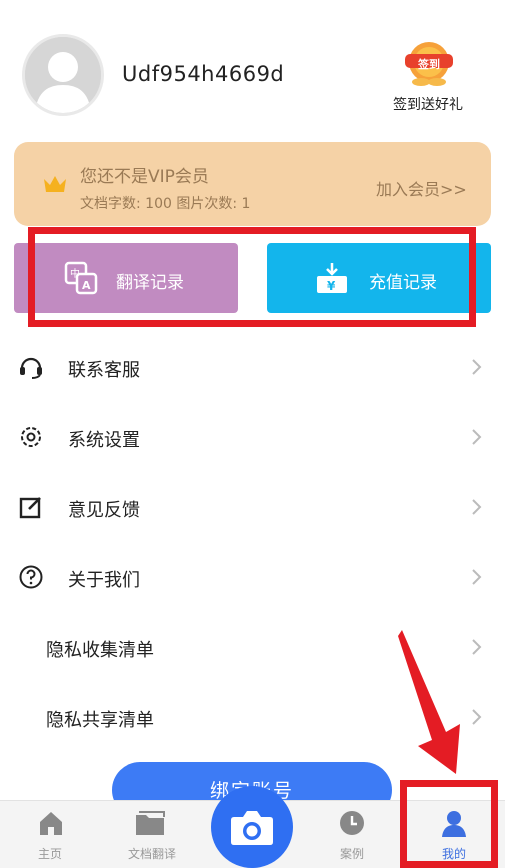  What do you see at coordinates (203, 74) in the screenshot?
I see `username: Udf954h4669d` at bounding box center [203, 74].